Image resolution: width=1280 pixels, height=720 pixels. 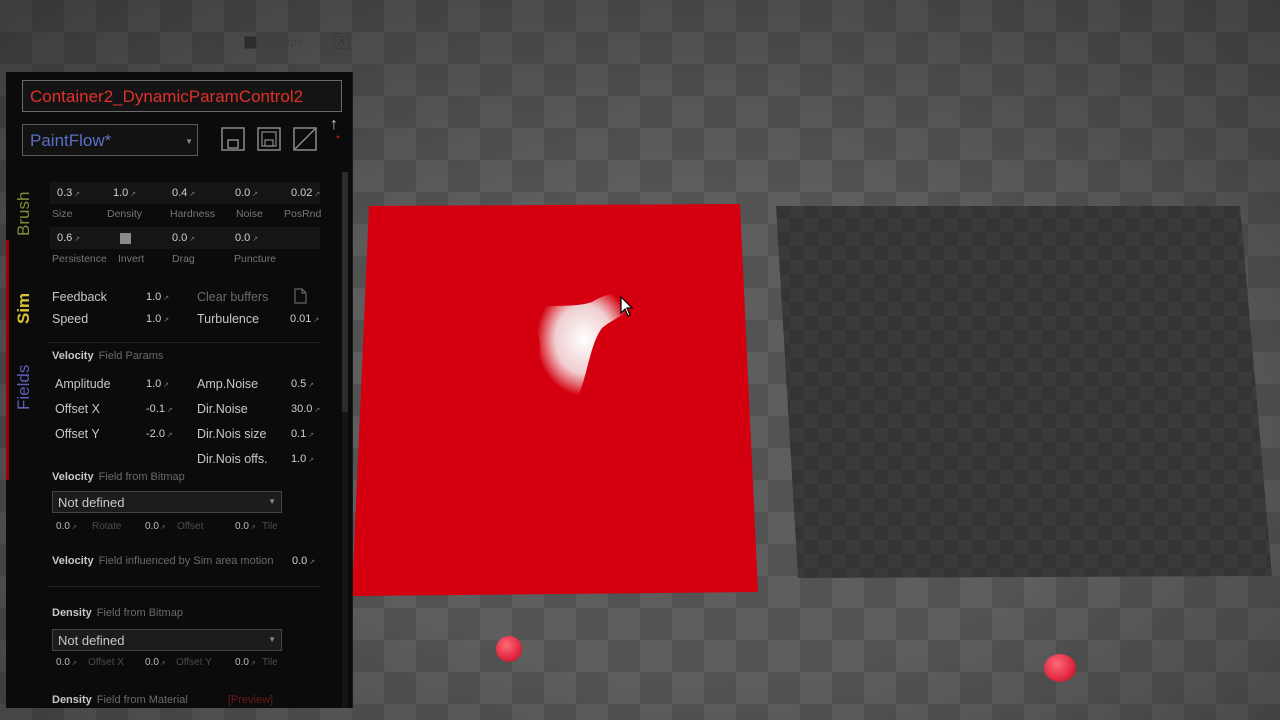 What do you see at coordinates (250, 42) in the screenshot?
I see `tooltips-checkbox` at bounding box center [250, 42].